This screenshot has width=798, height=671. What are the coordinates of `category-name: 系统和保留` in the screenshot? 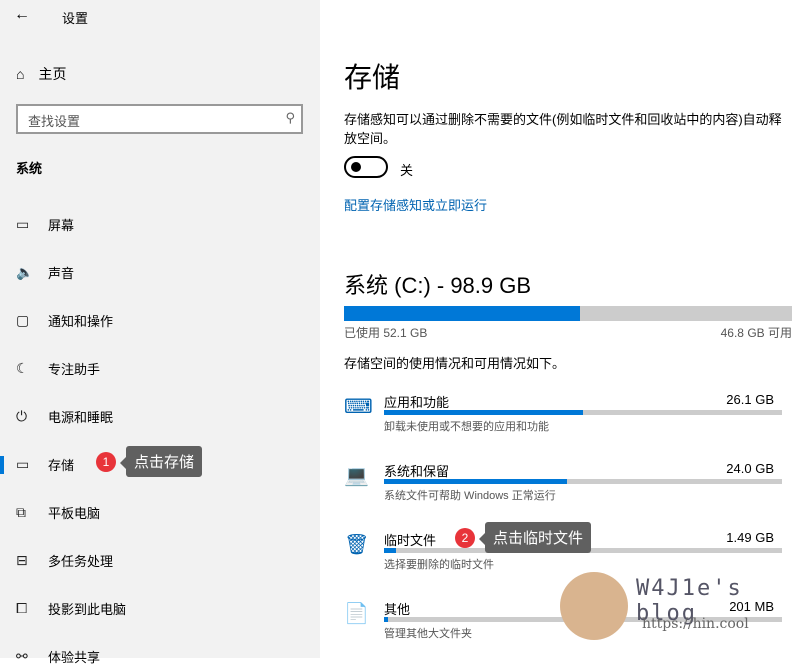 It's located at (417, 471).